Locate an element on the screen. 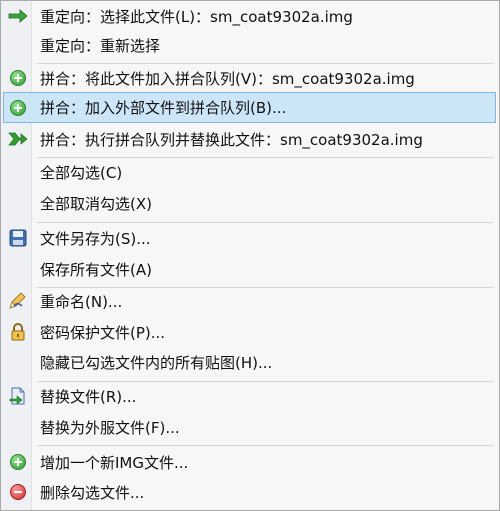 The width and height of the screenshot is (500, 511). menu-item-merge-add-this-file: 拼合：将此文件加入拼合队列(V)：sm_coat9302a.img is located at coordinates (249, 78).